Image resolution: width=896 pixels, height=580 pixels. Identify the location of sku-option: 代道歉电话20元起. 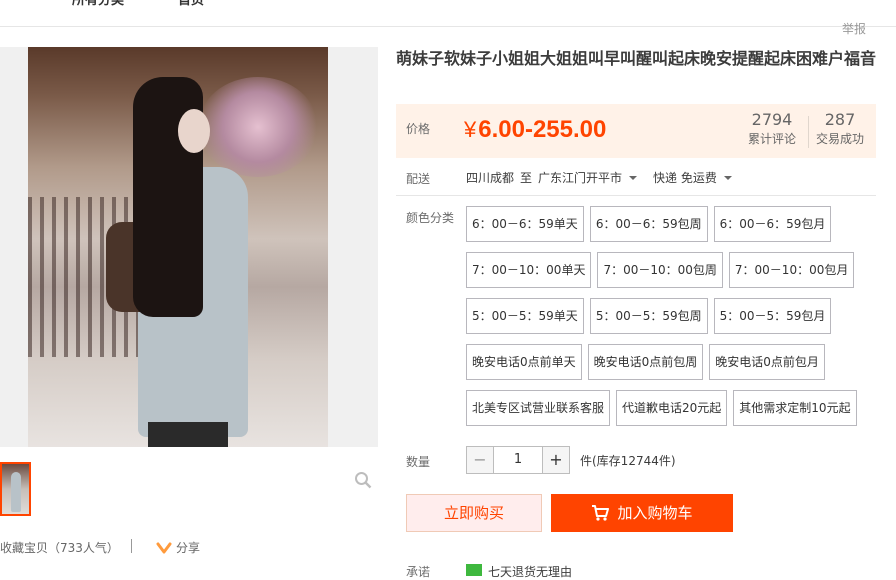
(672, 408).